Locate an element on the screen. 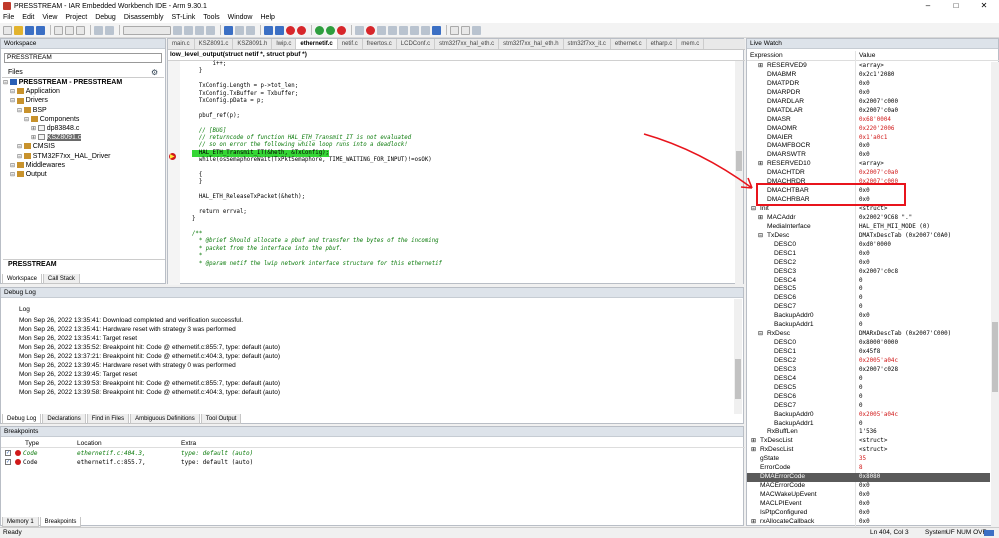 This screenshot has width=999, height=538. settings-gear-icon: ⚙ is located at coordinates (154, 72).